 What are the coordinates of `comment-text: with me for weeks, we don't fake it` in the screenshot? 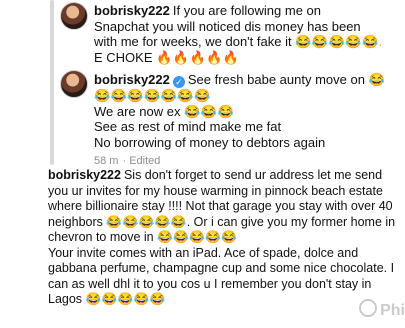 It's located at (193, 41).